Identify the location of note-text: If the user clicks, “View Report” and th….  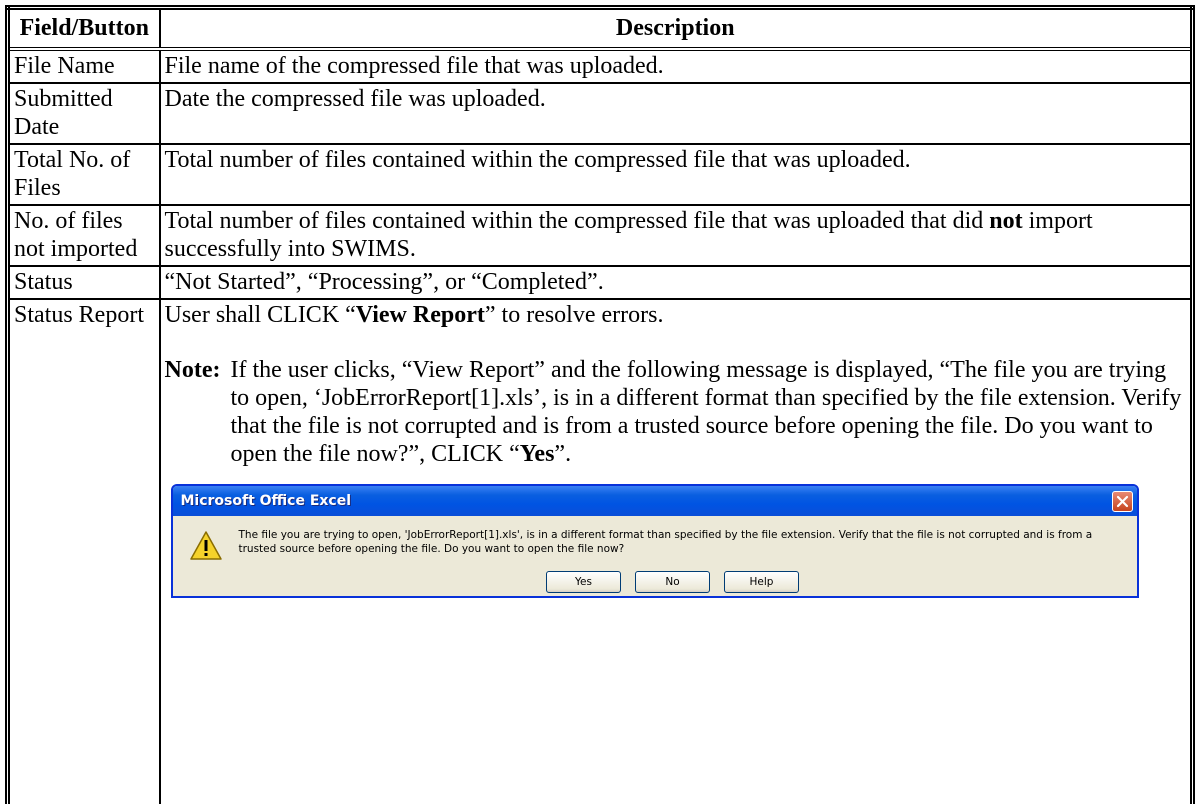
(703, 412).